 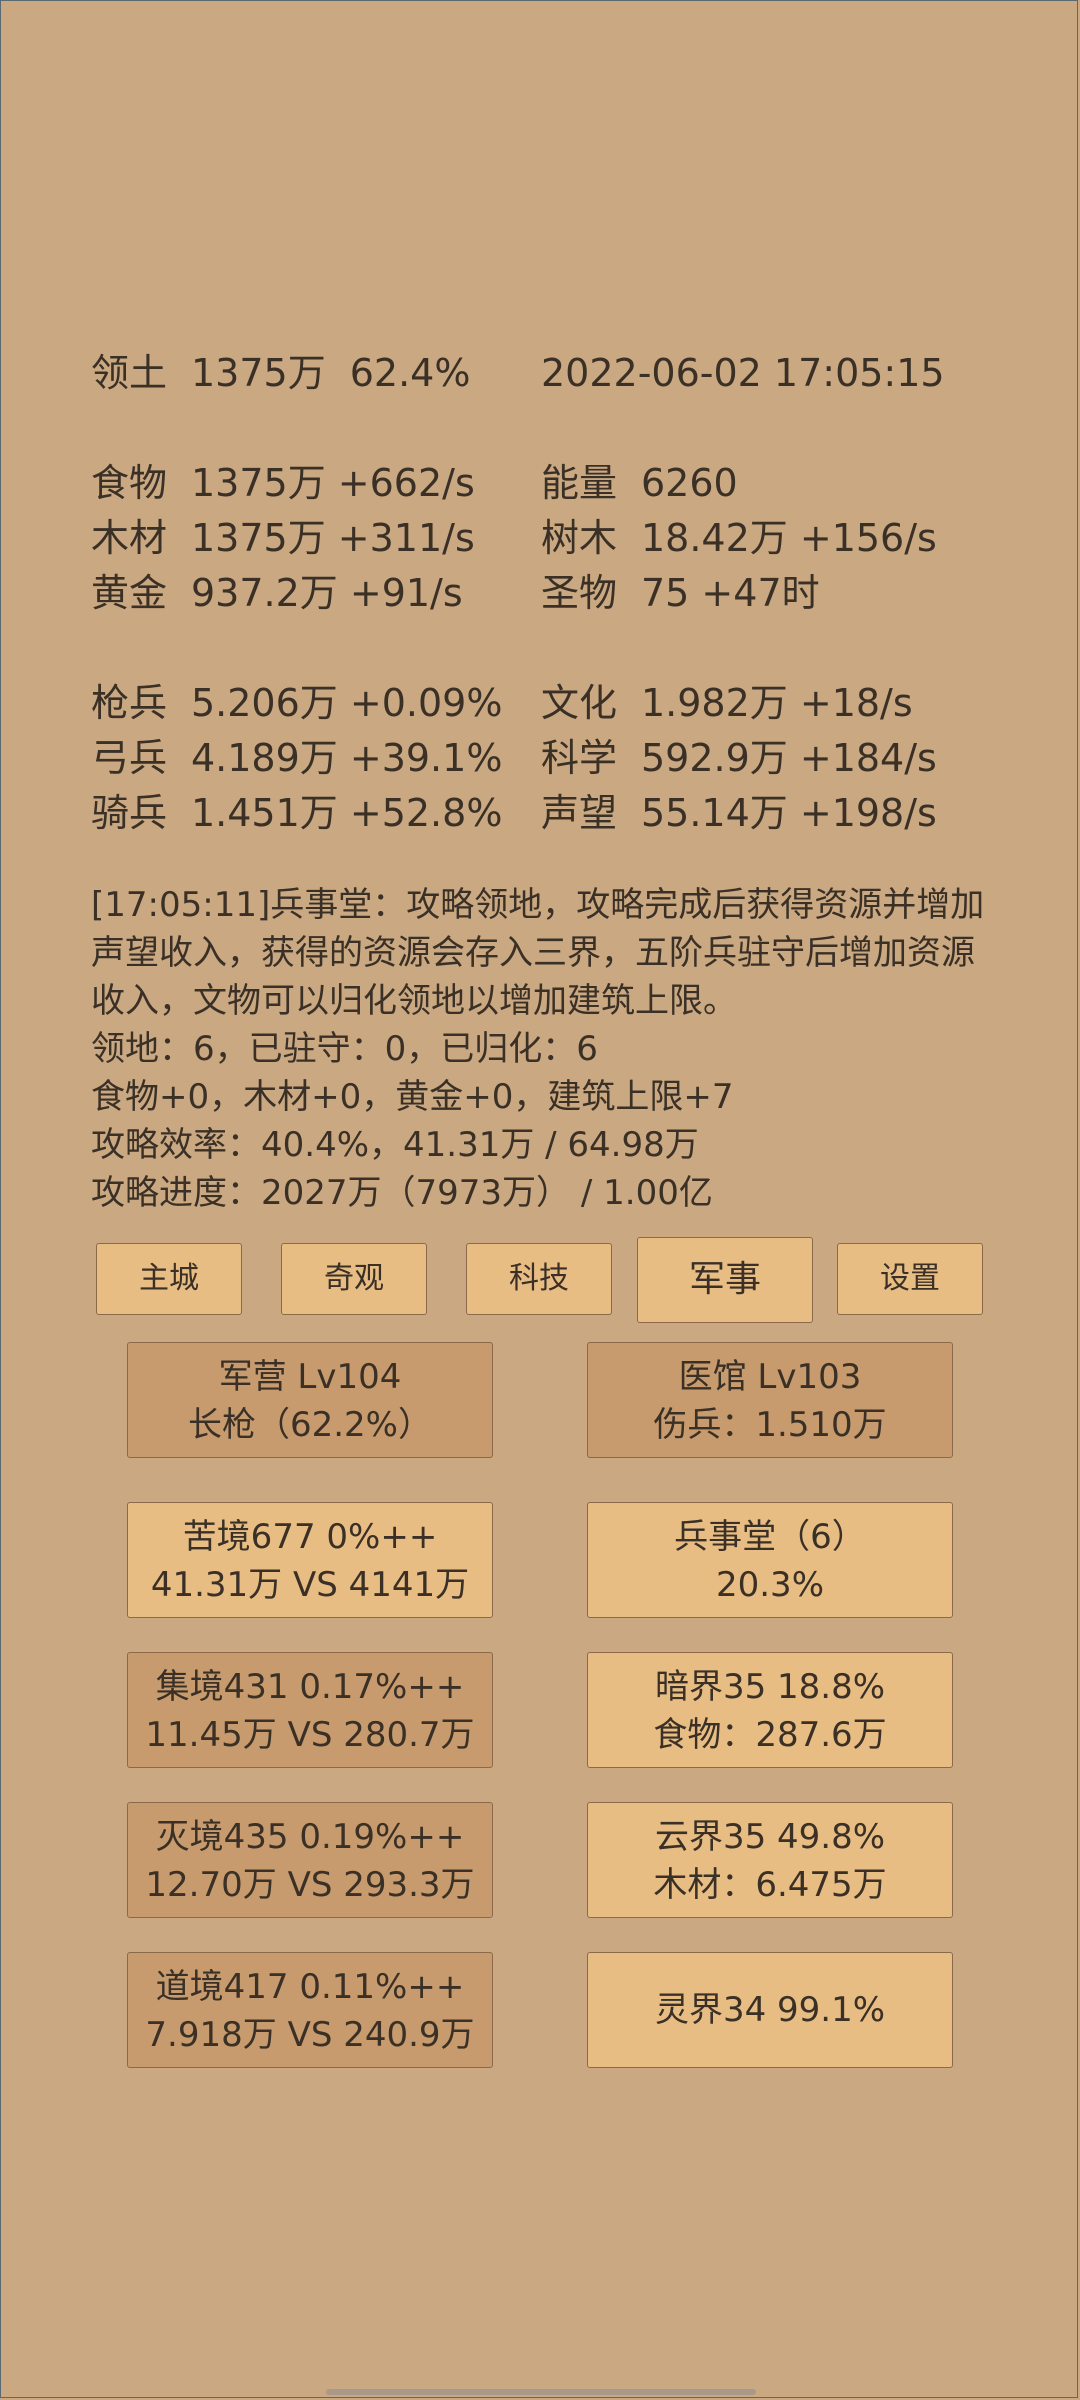 What do you see at coordinates (770, 1425) in the screenshot?
I see `card-detail: 伤兵：1.510万` at bounding box center [770, 1425].